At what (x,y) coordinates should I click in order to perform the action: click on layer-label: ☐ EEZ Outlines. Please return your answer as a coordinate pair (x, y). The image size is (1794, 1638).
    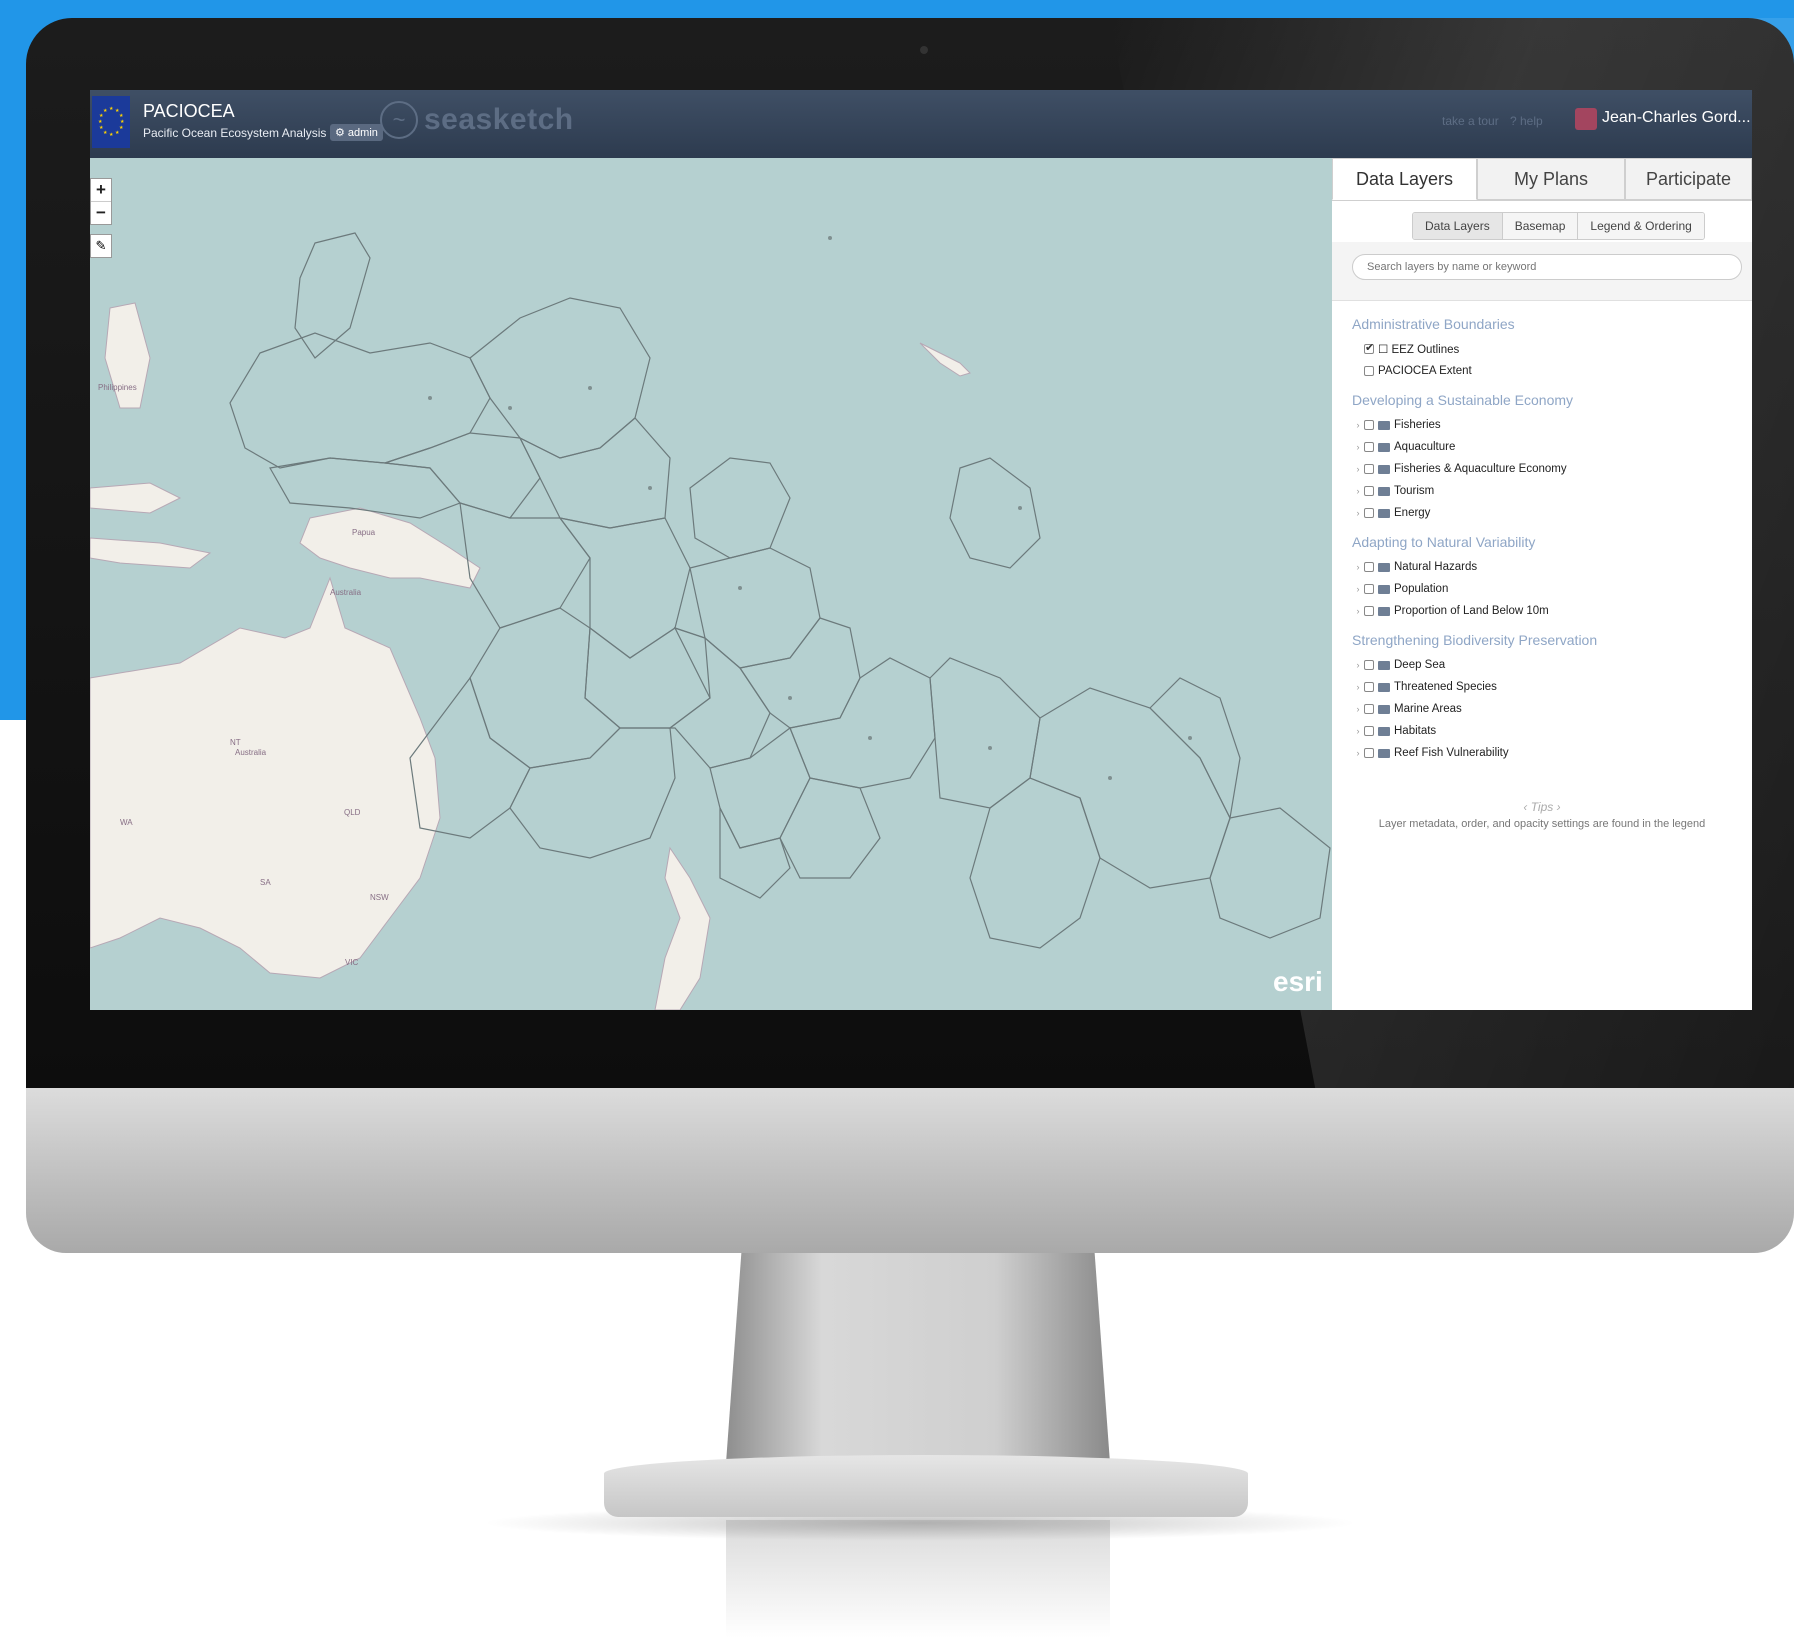
    Looking at the image, I should click on (1419, 350).